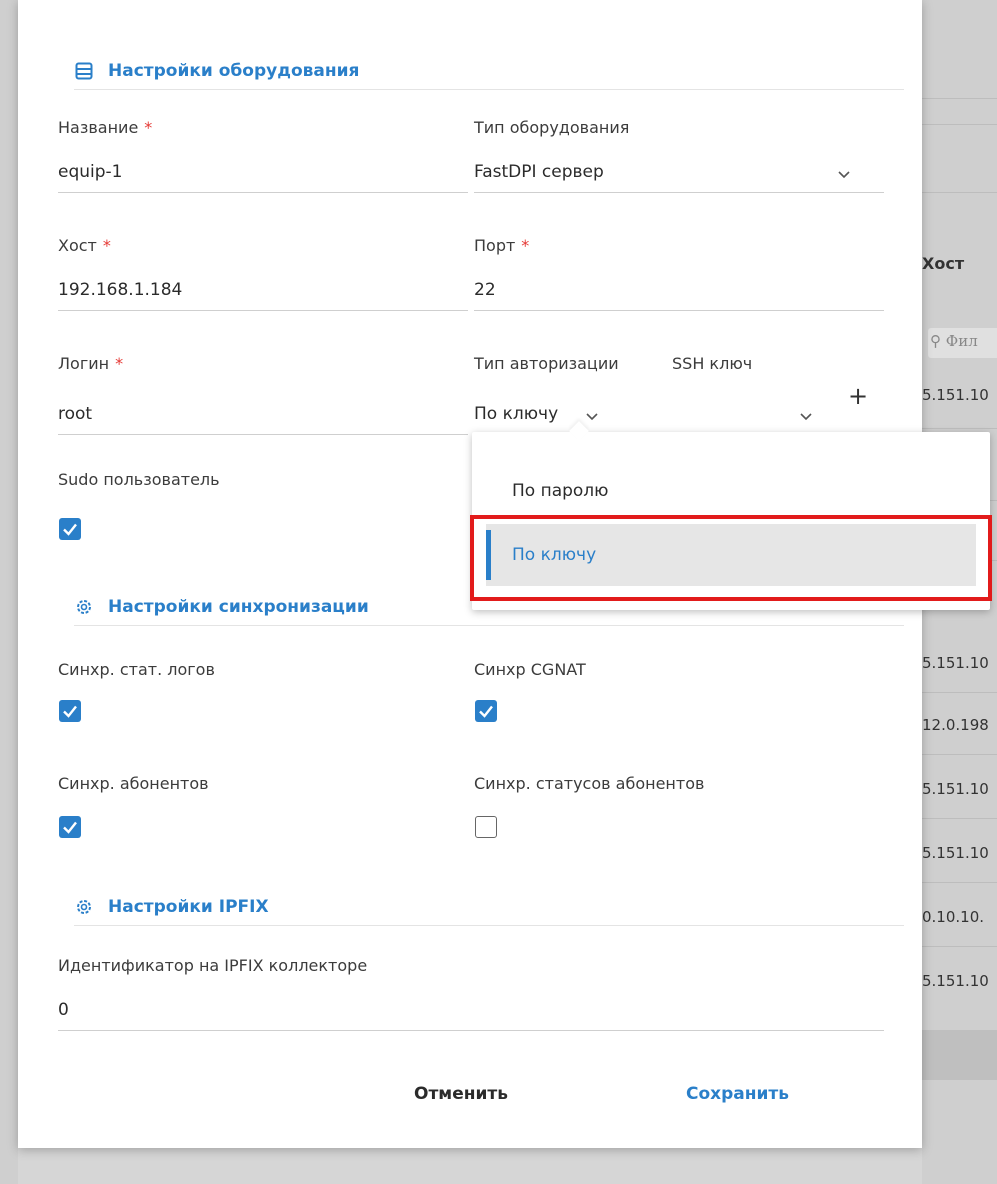 The height and width of the screenshot is (1184, 997). What do you see at coordinates (263, 418) in the screenshot?
I see `login-input: root` at bounding box center [263, 418].